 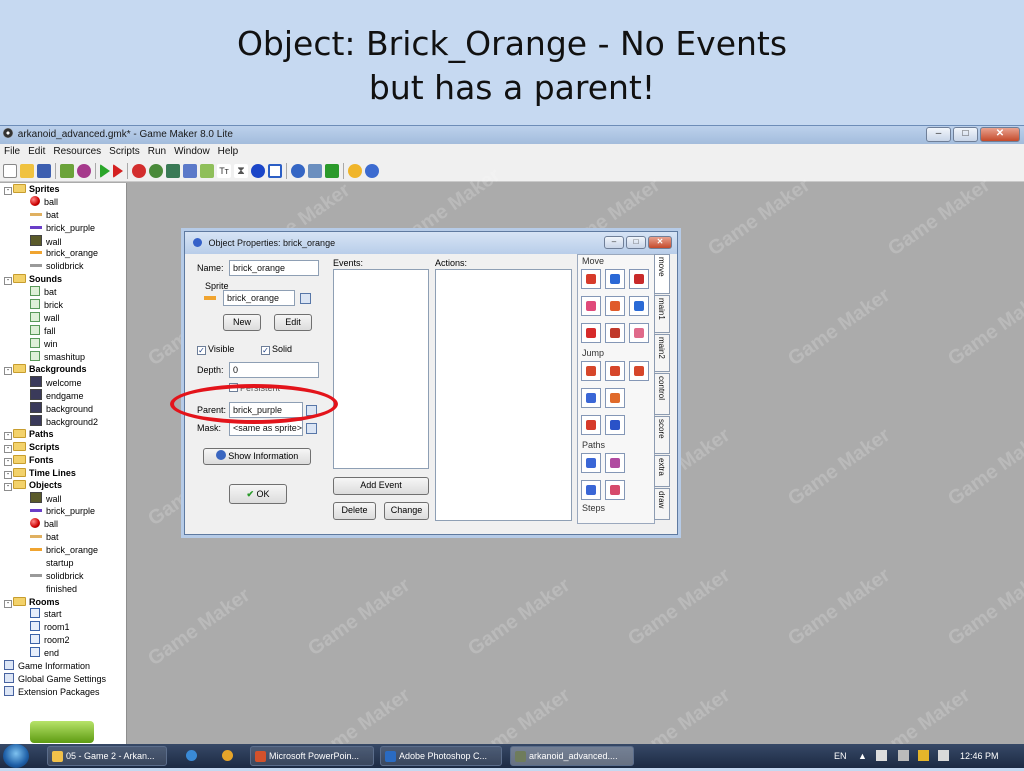 I want to click on tree-item: Extension Packages, so click(x=63, y=692).